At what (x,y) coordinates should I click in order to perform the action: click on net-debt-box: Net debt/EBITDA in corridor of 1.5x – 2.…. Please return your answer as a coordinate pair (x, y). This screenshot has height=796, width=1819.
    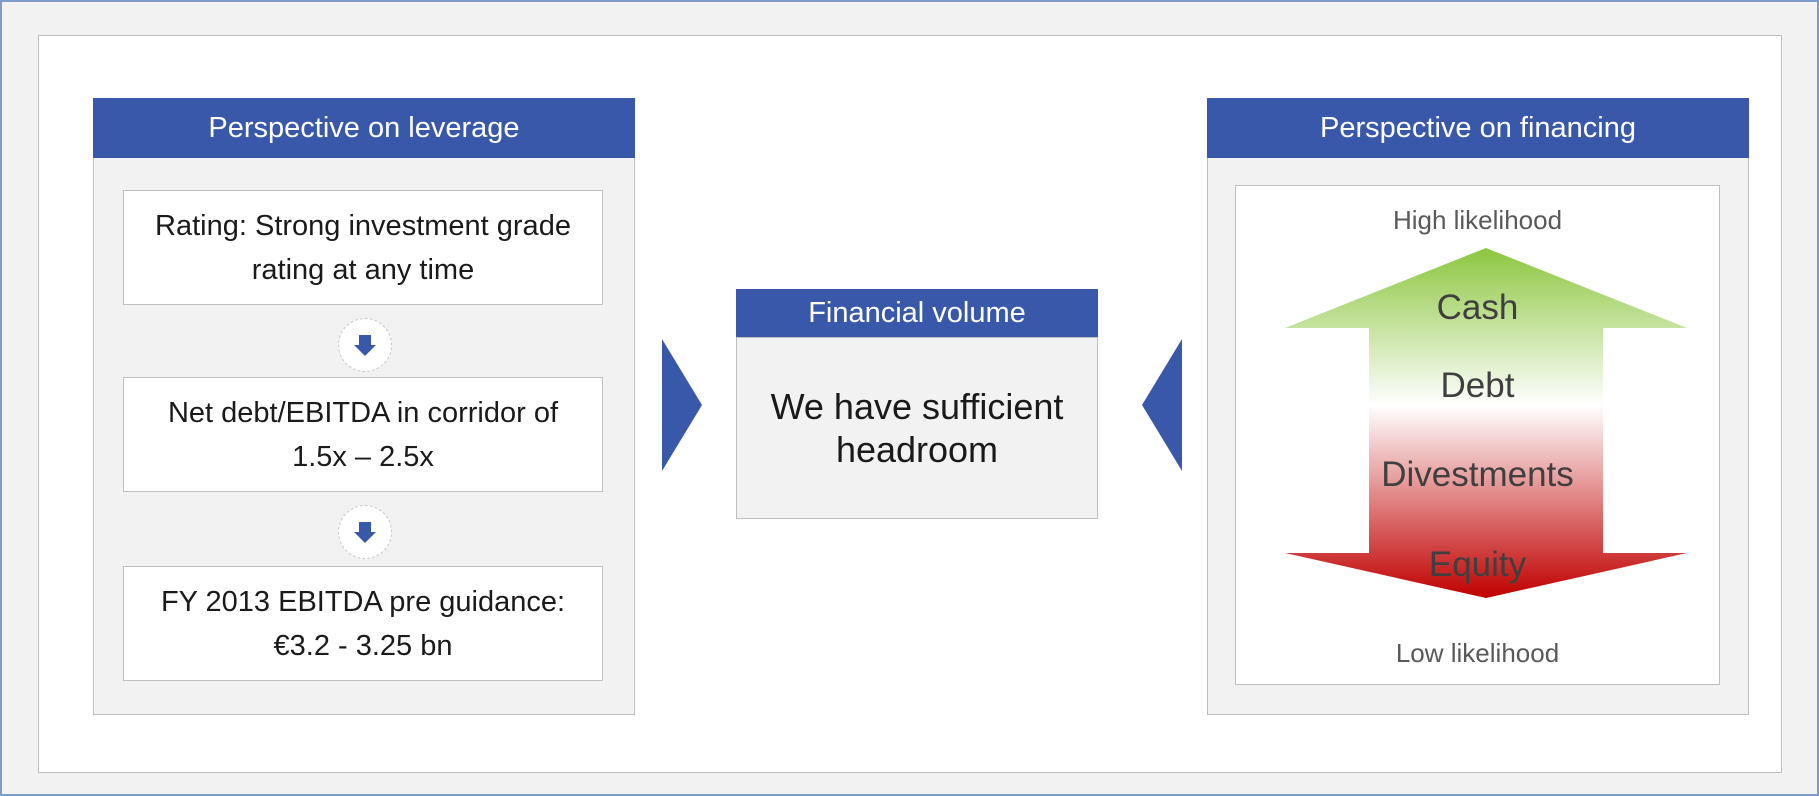
    Looking at the image, I should click on (363, 434).